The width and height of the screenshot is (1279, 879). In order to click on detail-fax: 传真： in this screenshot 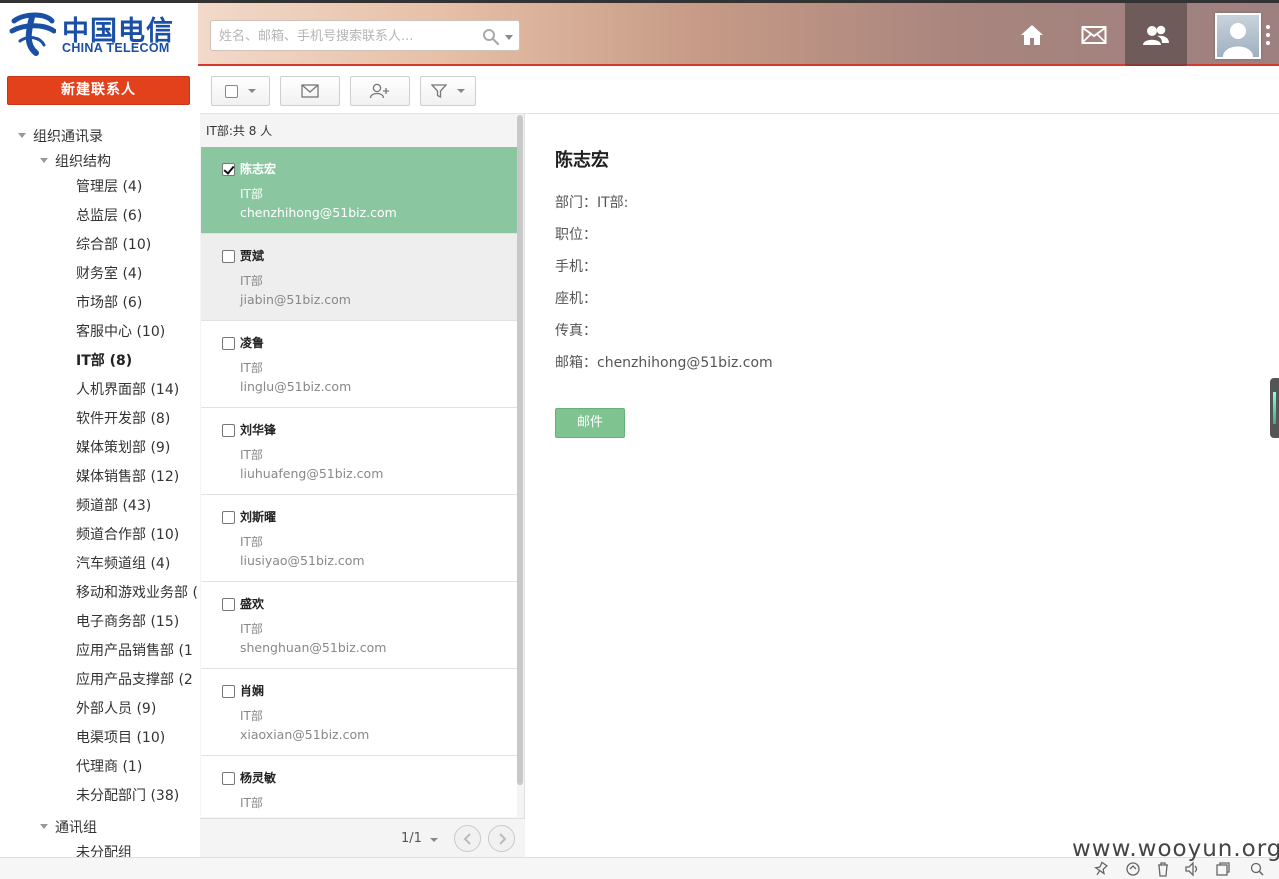, I will do `click(576, 331)`.